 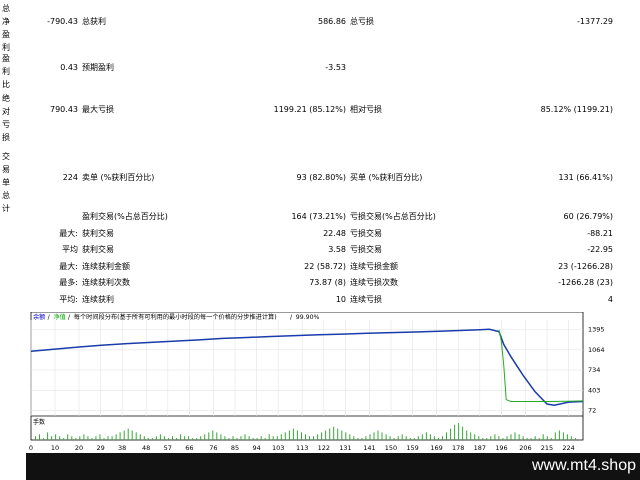 I want to click on row-value-2: 1199.21 (85.12%), so click(x=309, y=109).